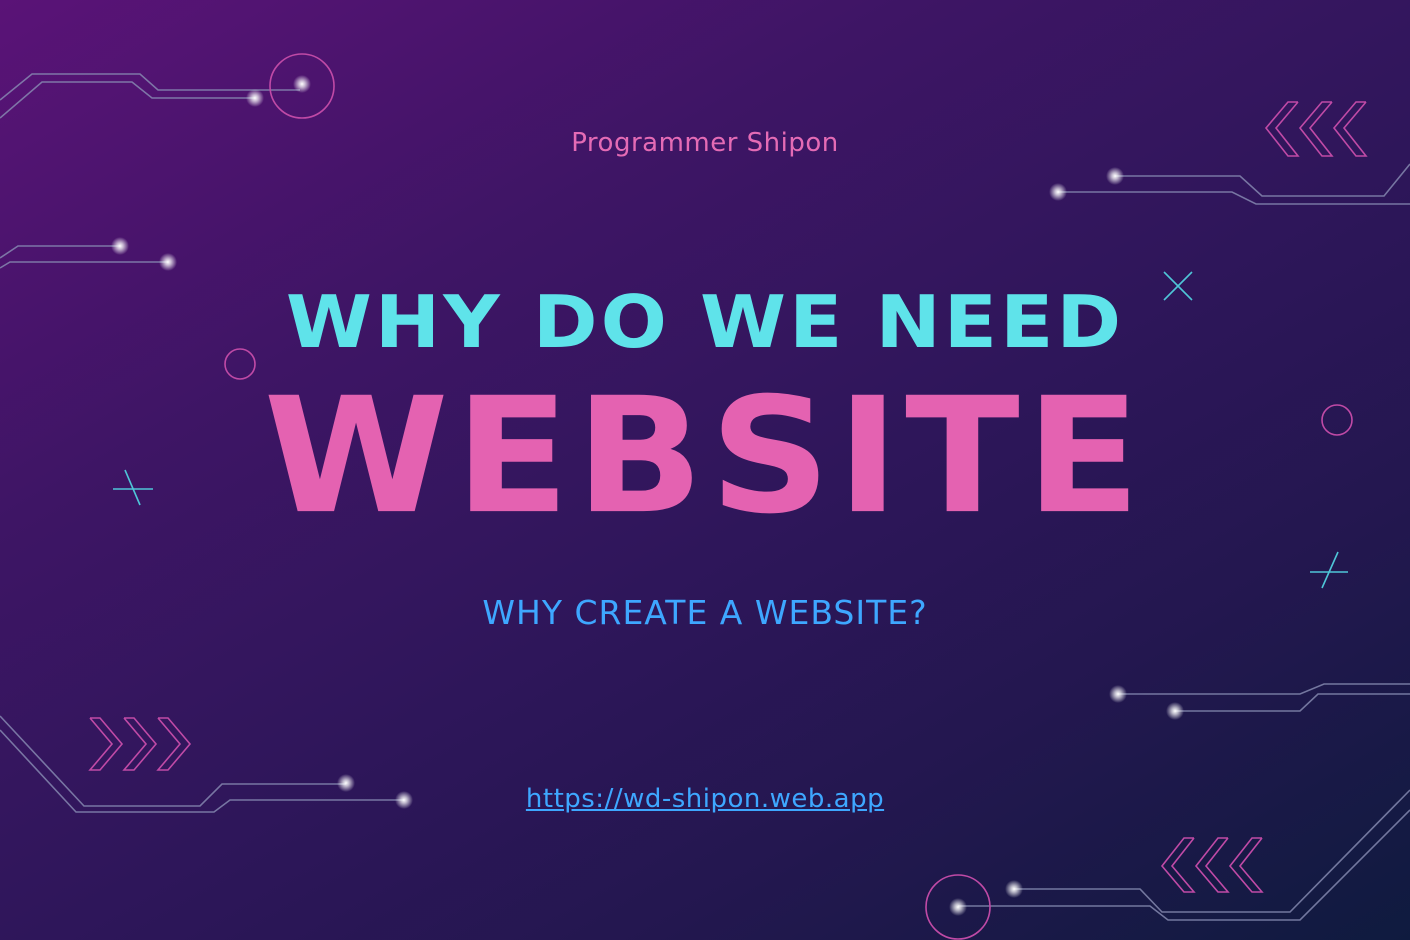 The image size is (1410, 940). Describe the element at coordinates (140, 744) in the screenshot. I see `chevrons-right-icon` at that location.